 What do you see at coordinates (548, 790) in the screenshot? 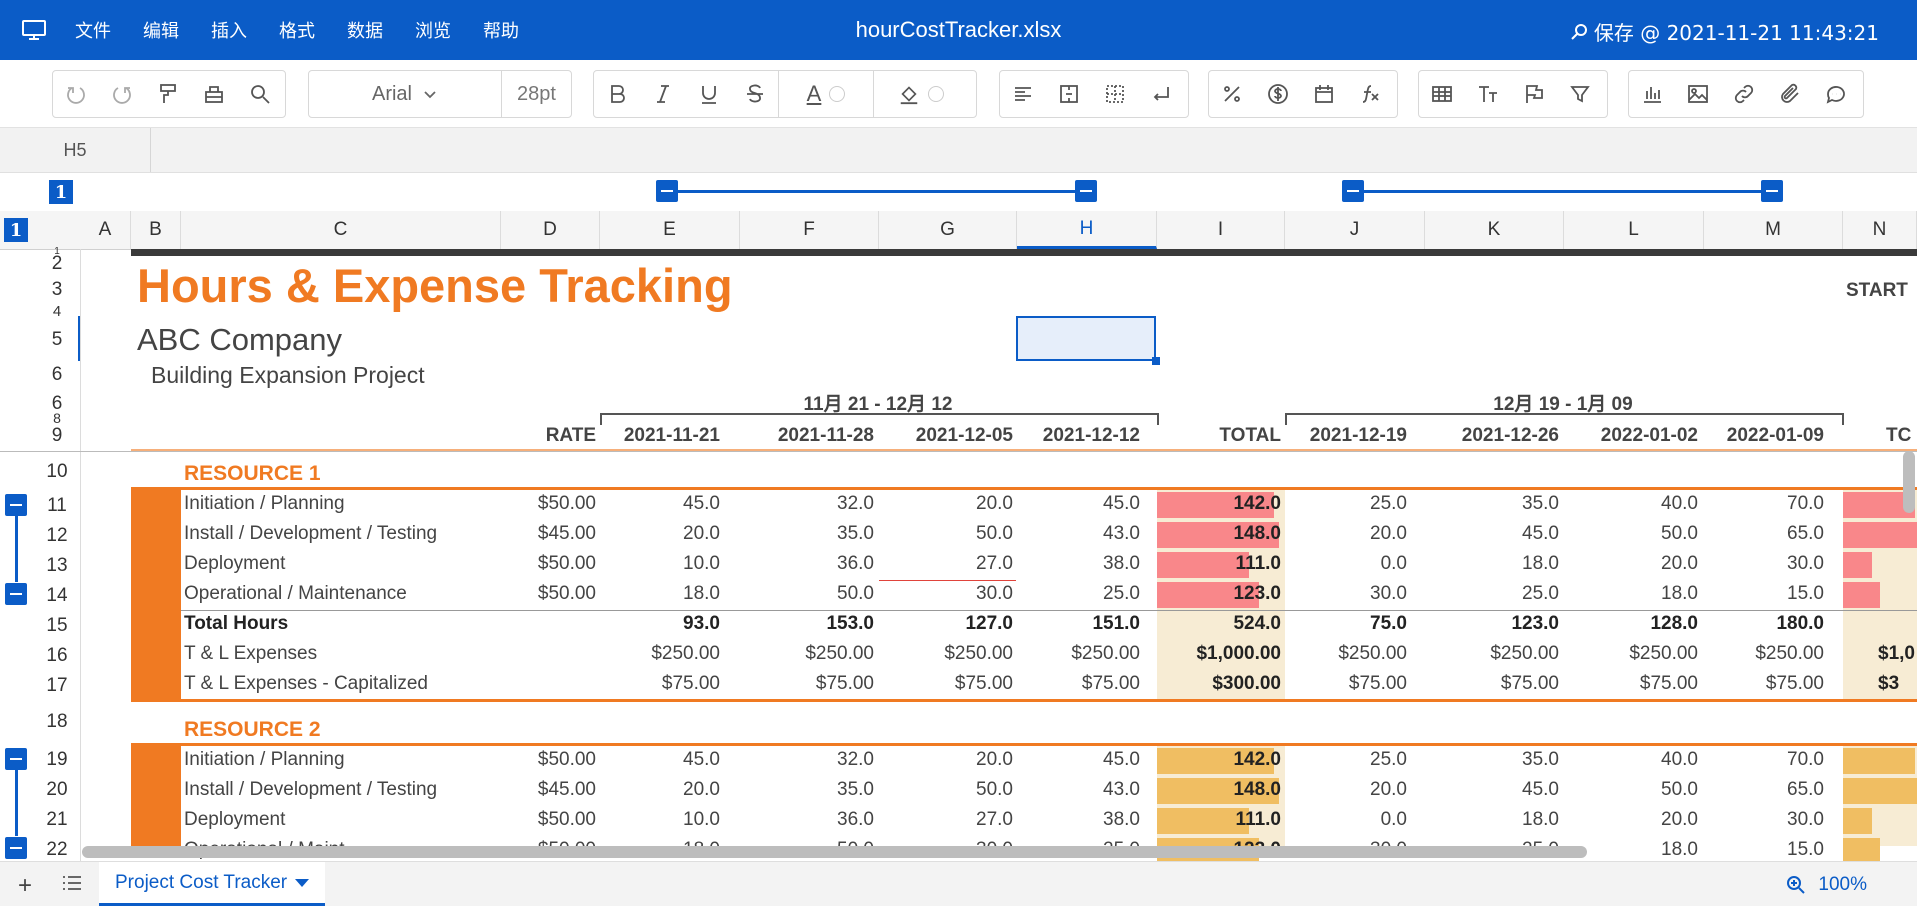
I see `rate-cell: $45.00` at bounding box center [548, 790].